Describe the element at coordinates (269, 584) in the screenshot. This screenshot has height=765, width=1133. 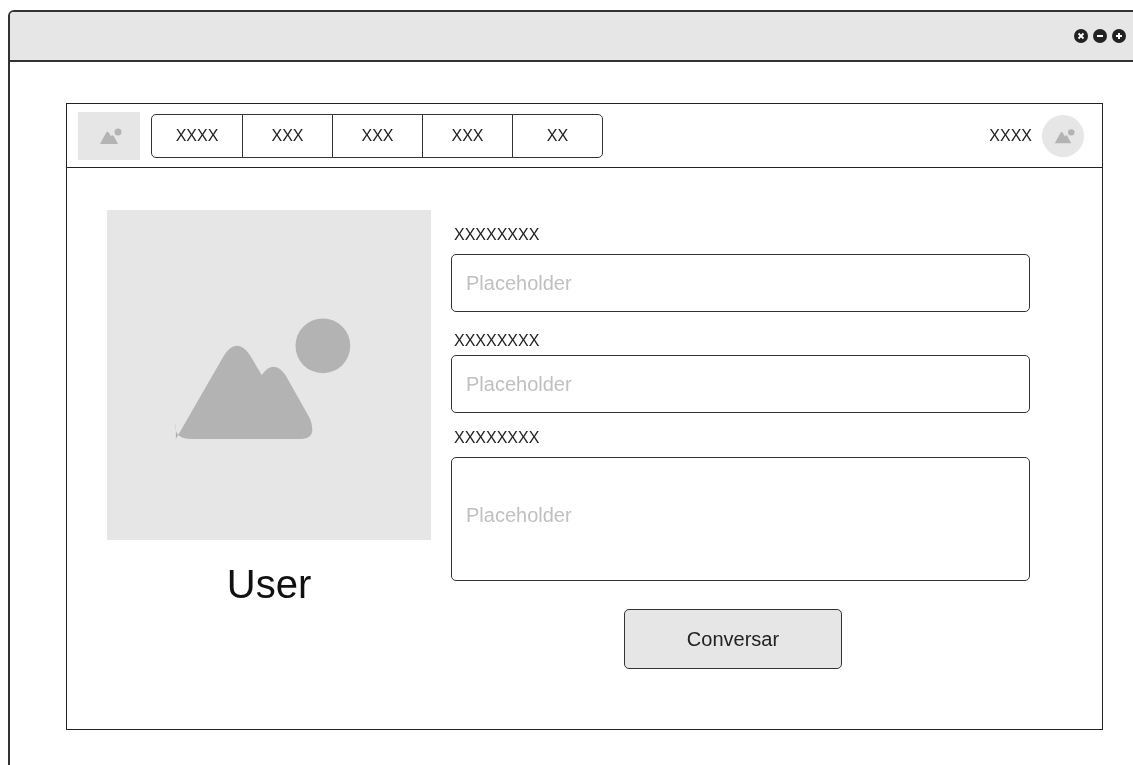
I see `profile-name: User` at that location.